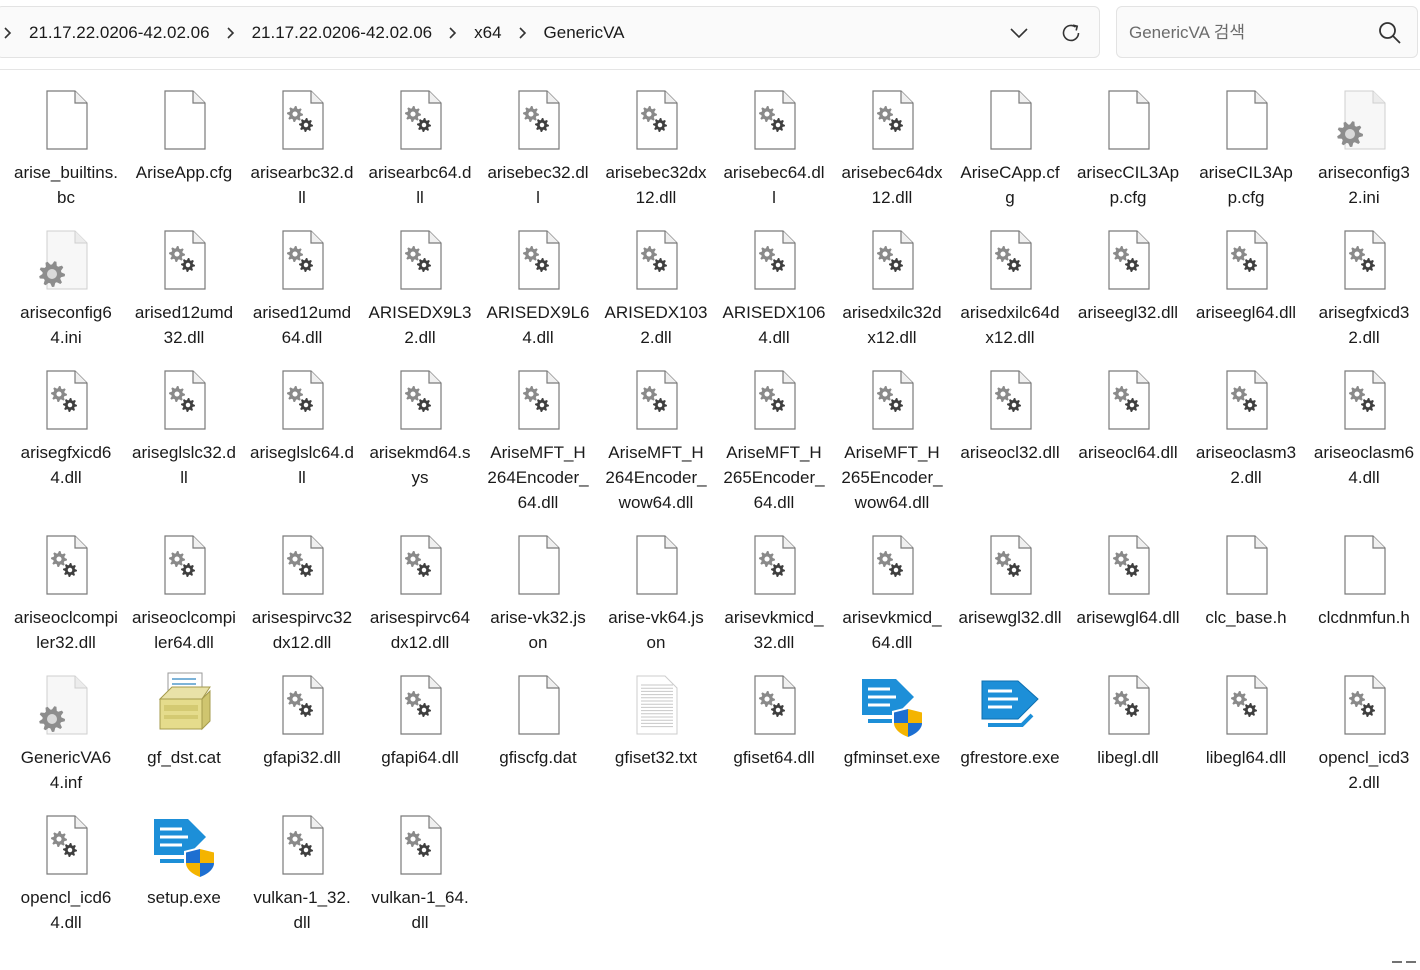 This screenshot has height=970, width=1420. Describe the element at coordinates (66, 599) in the screenshot. I see `file-item: ariseoclcompiler32.dll` at that location.